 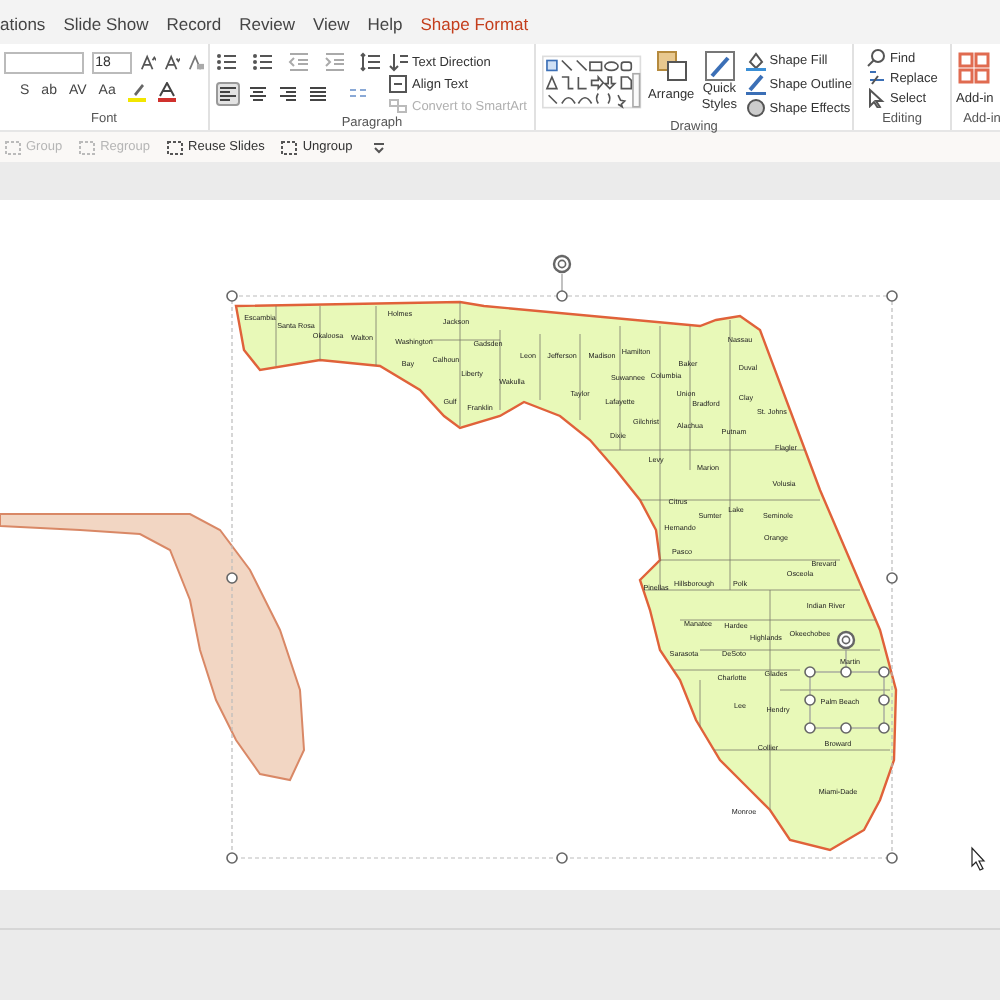 I want to click on ribbon-tab: Slide Show, so click(x=106, y=24).